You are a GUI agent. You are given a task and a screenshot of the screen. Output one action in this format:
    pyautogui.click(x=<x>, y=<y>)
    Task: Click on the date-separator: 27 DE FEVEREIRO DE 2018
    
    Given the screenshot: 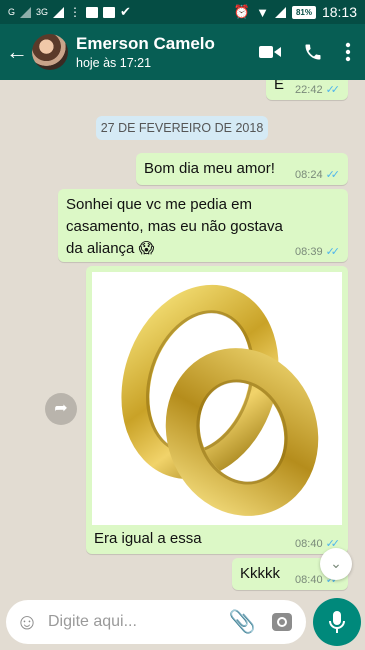 What is the action you would take?
    pyautogui.click(x=182, y=128)
    